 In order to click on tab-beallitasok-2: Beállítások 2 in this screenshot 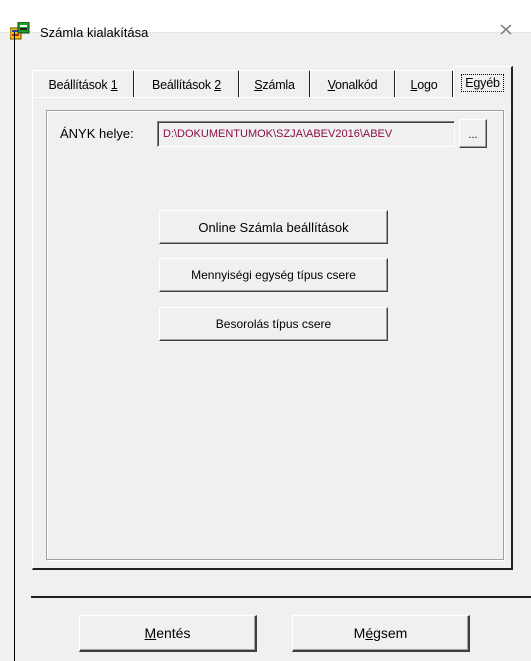, I will do `click(187, 84)`.